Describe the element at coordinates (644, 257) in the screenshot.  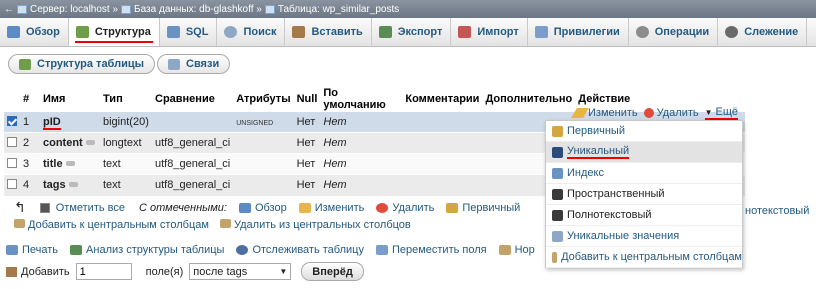
I see `menu-item-add-central: Добавить к центральным столбцам` at that location.